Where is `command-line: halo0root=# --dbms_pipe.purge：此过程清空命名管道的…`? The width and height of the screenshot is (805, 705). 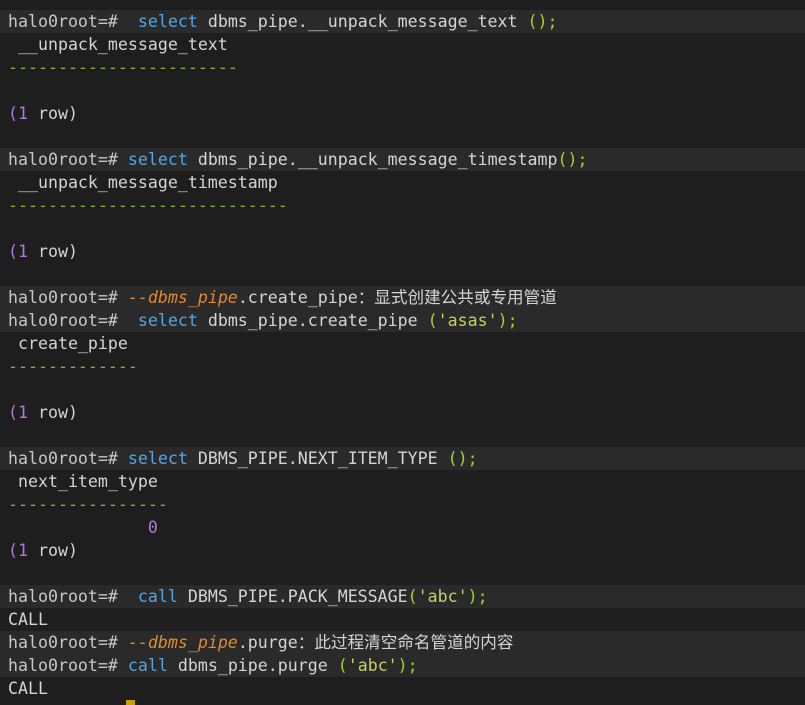 command-line: halo0root=# --dbms_pipe.purge：此过程清空命名管道的… is located at coordinates (402, 642).